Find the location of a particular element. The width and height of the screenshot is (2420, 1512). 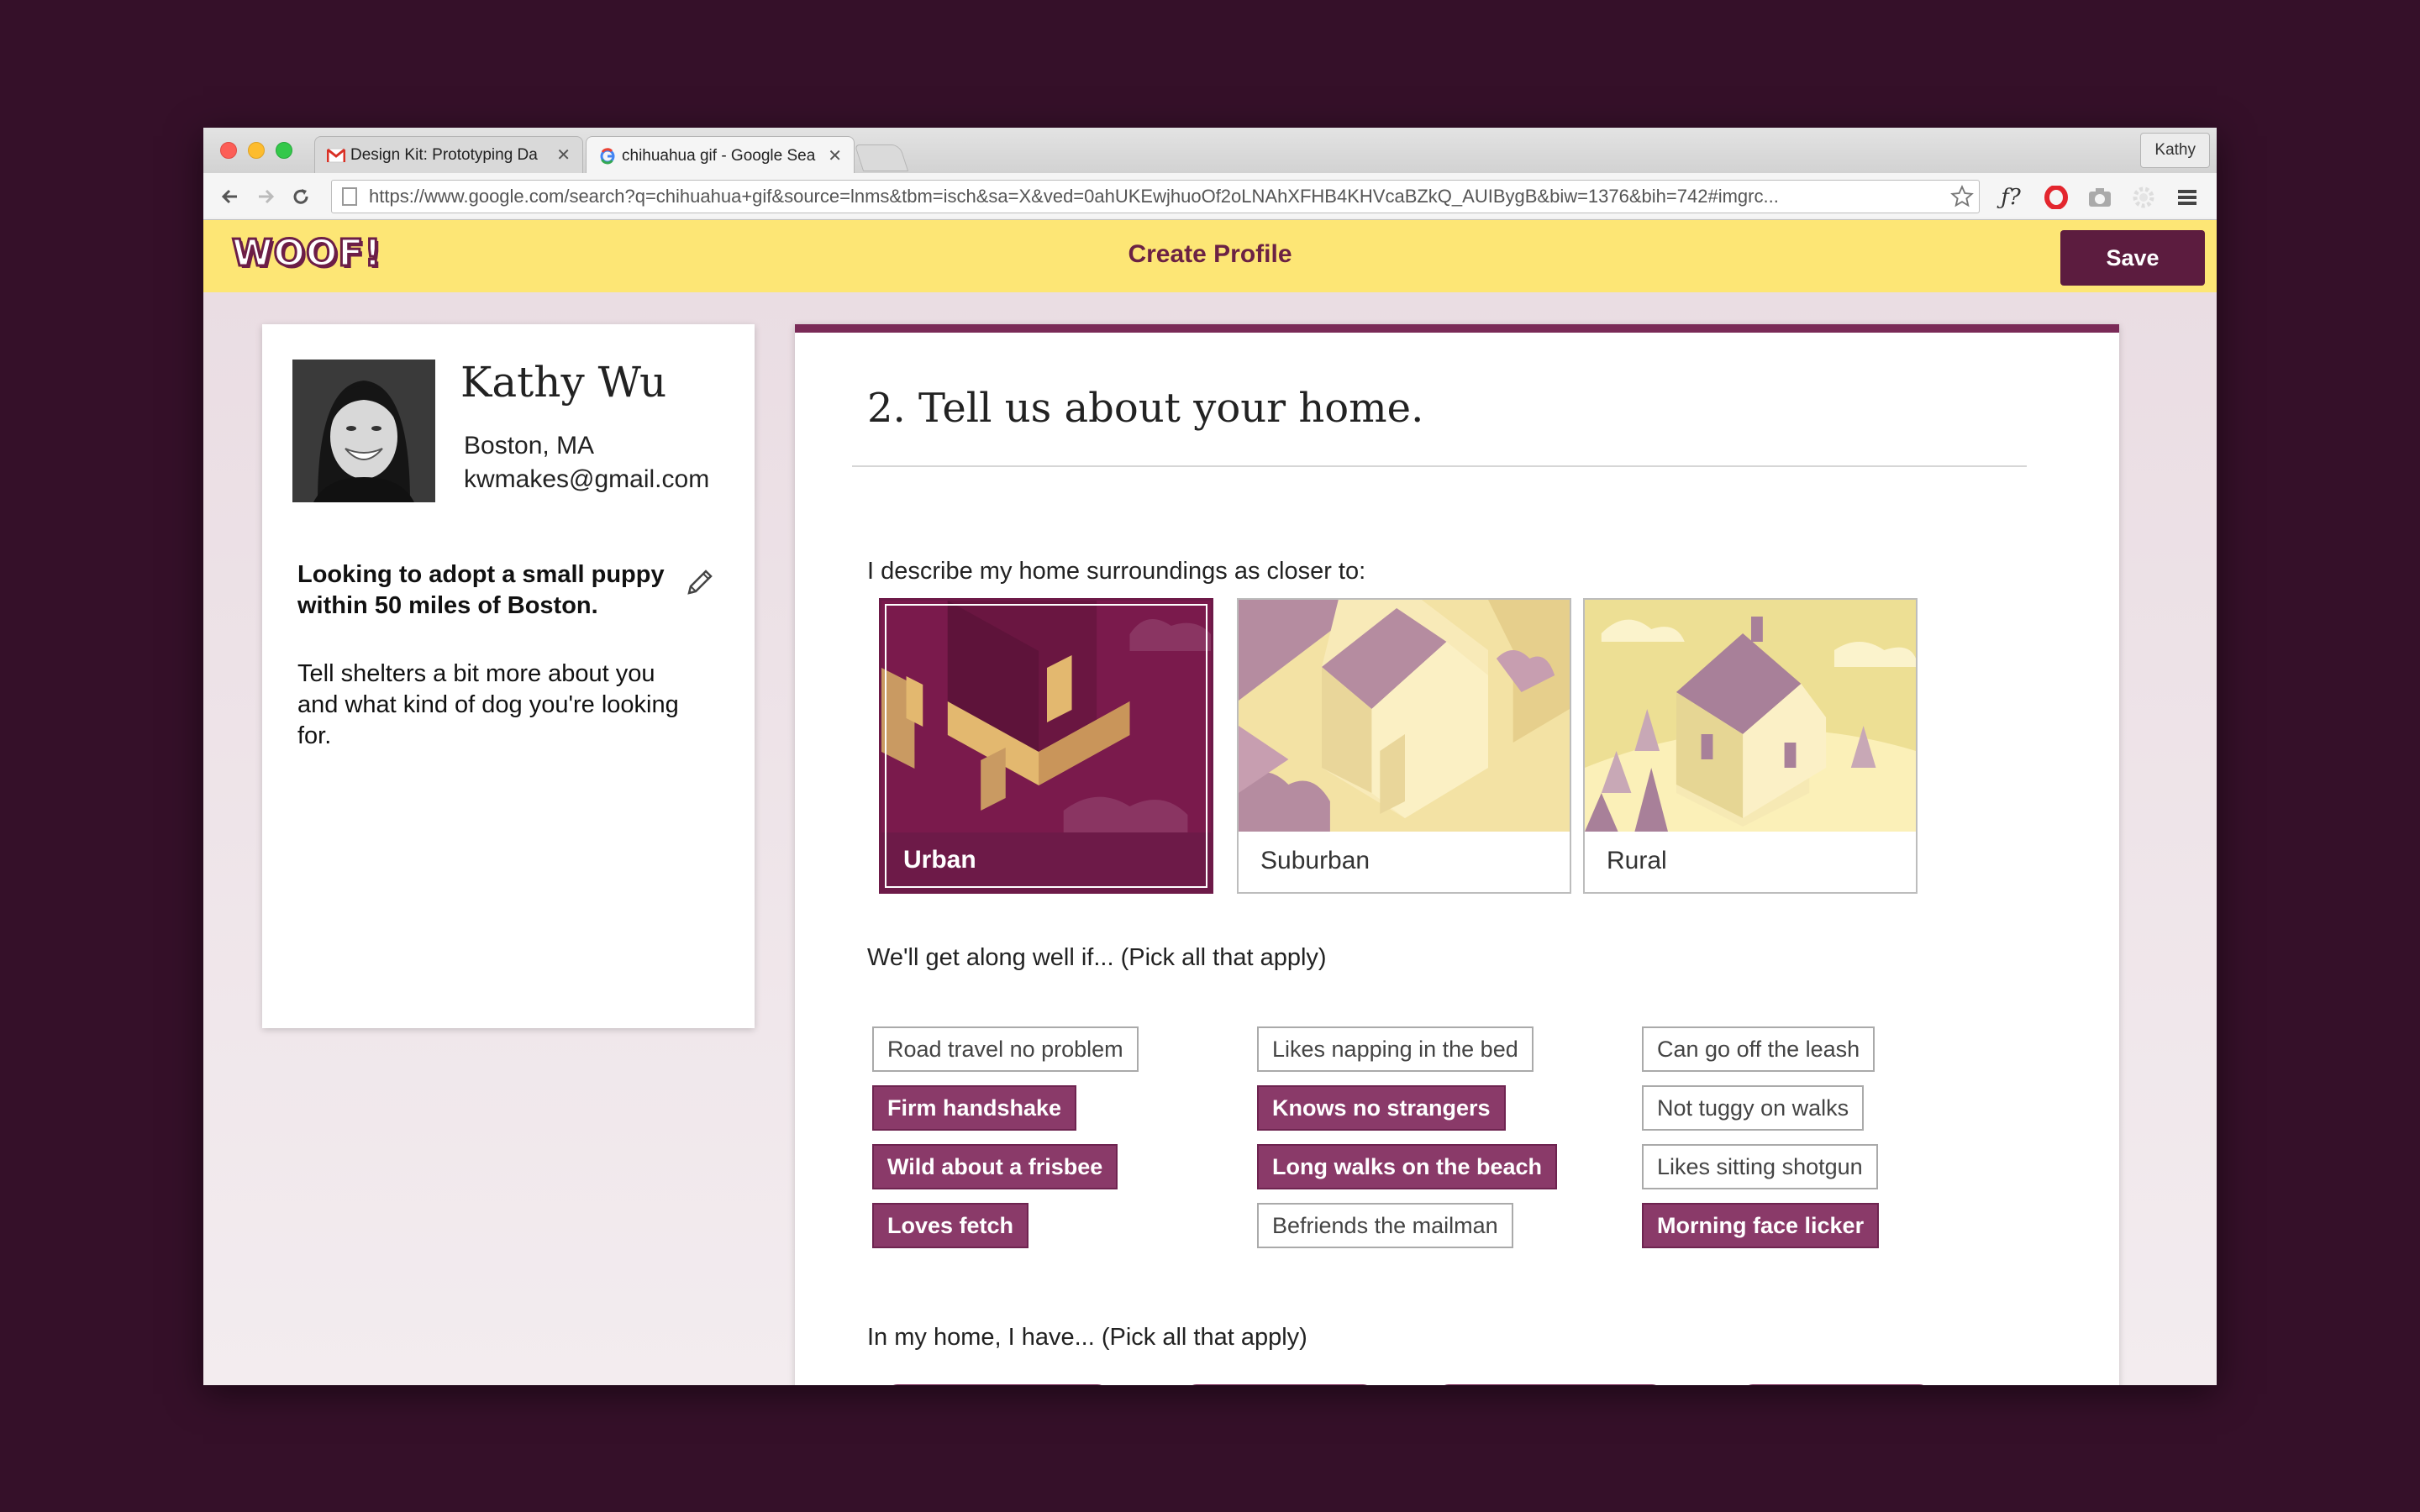

trait-chip: Morning face licker is located at coordinates (1761, 1225).